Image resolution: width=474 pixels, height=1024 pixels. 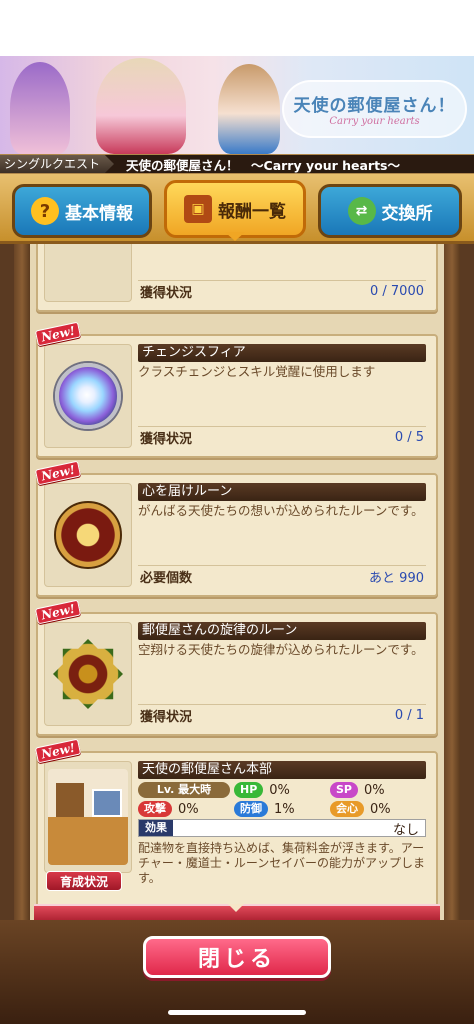 I want to click on stat-label: 必要個数, so click(x=166, y=578).